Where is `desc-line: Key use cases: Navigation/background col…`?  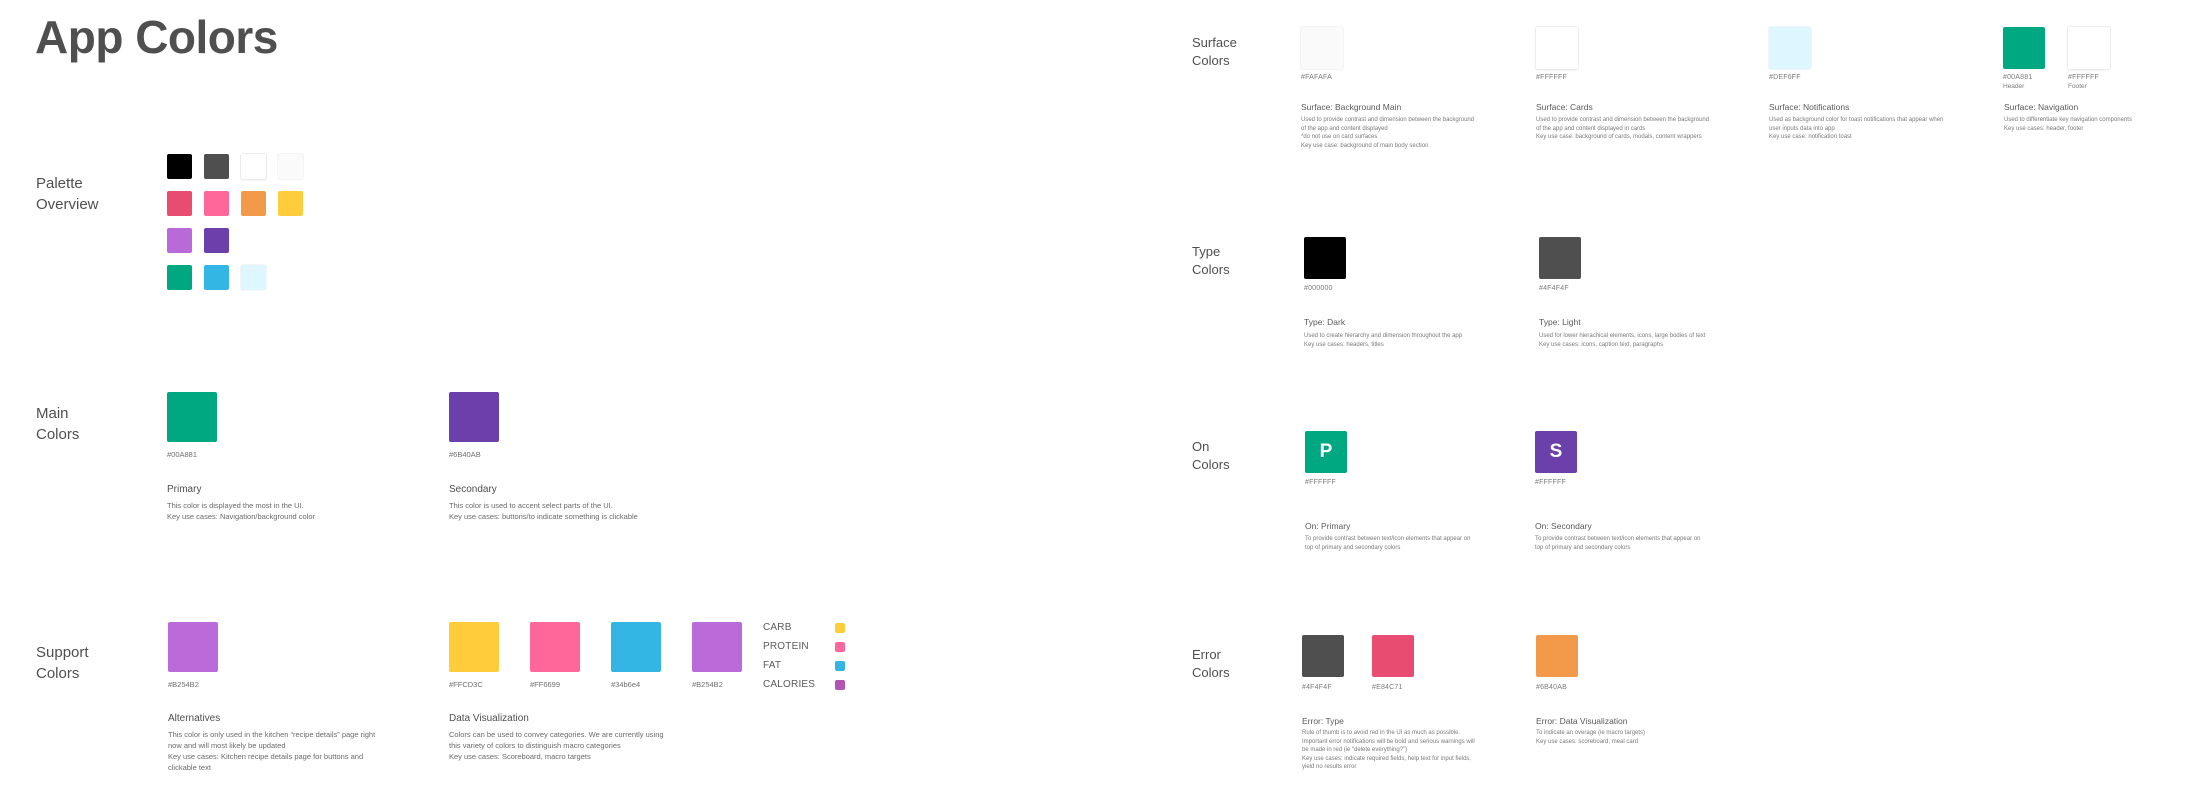 desc-line: Key use cases: Navigation/background col… is located at coordinates (241, 516).